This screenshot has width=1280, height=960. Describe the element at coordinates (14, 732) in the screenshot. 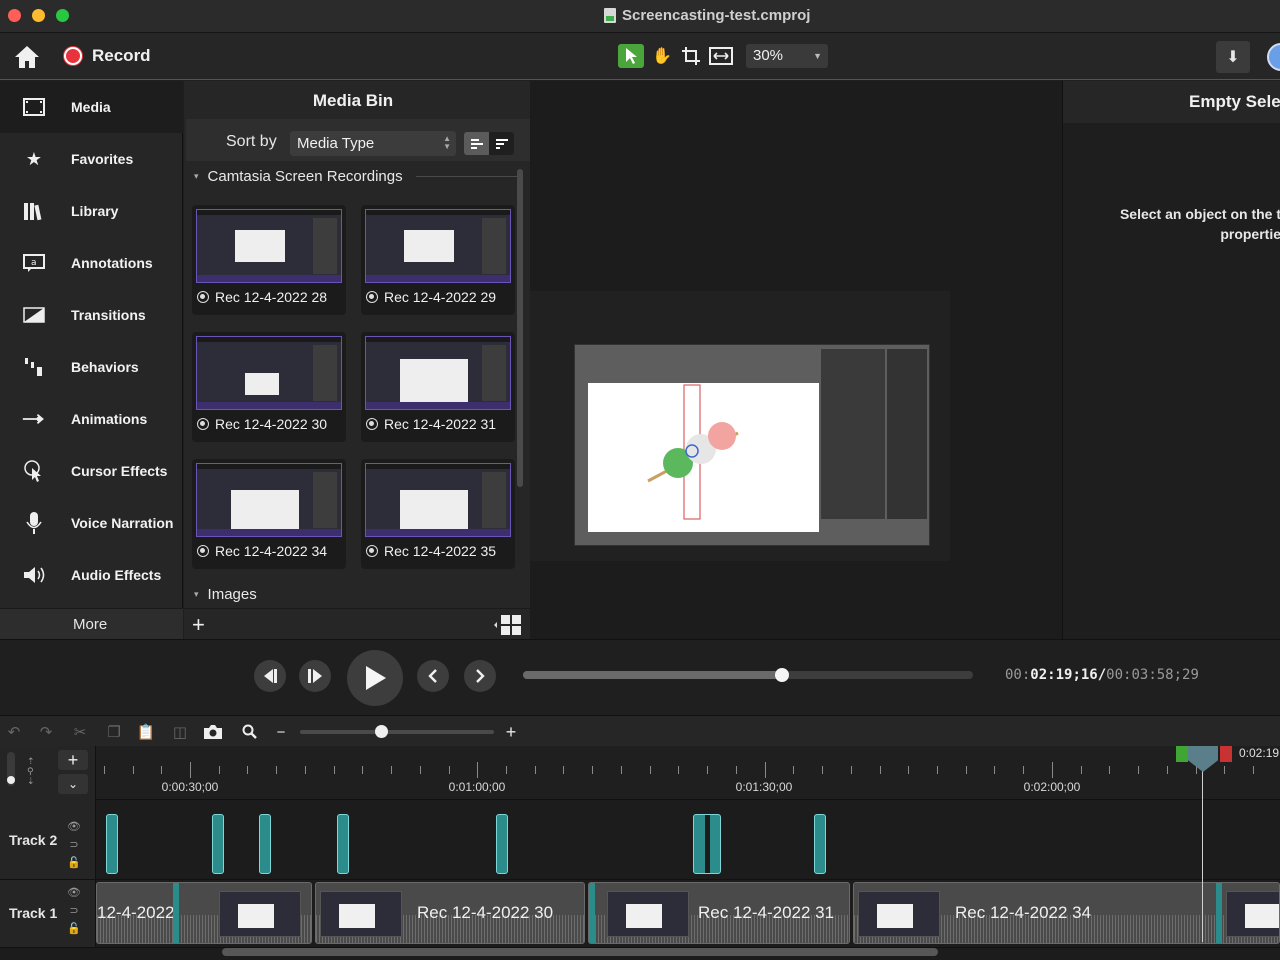

I see `undo-button: ↶` at that location.